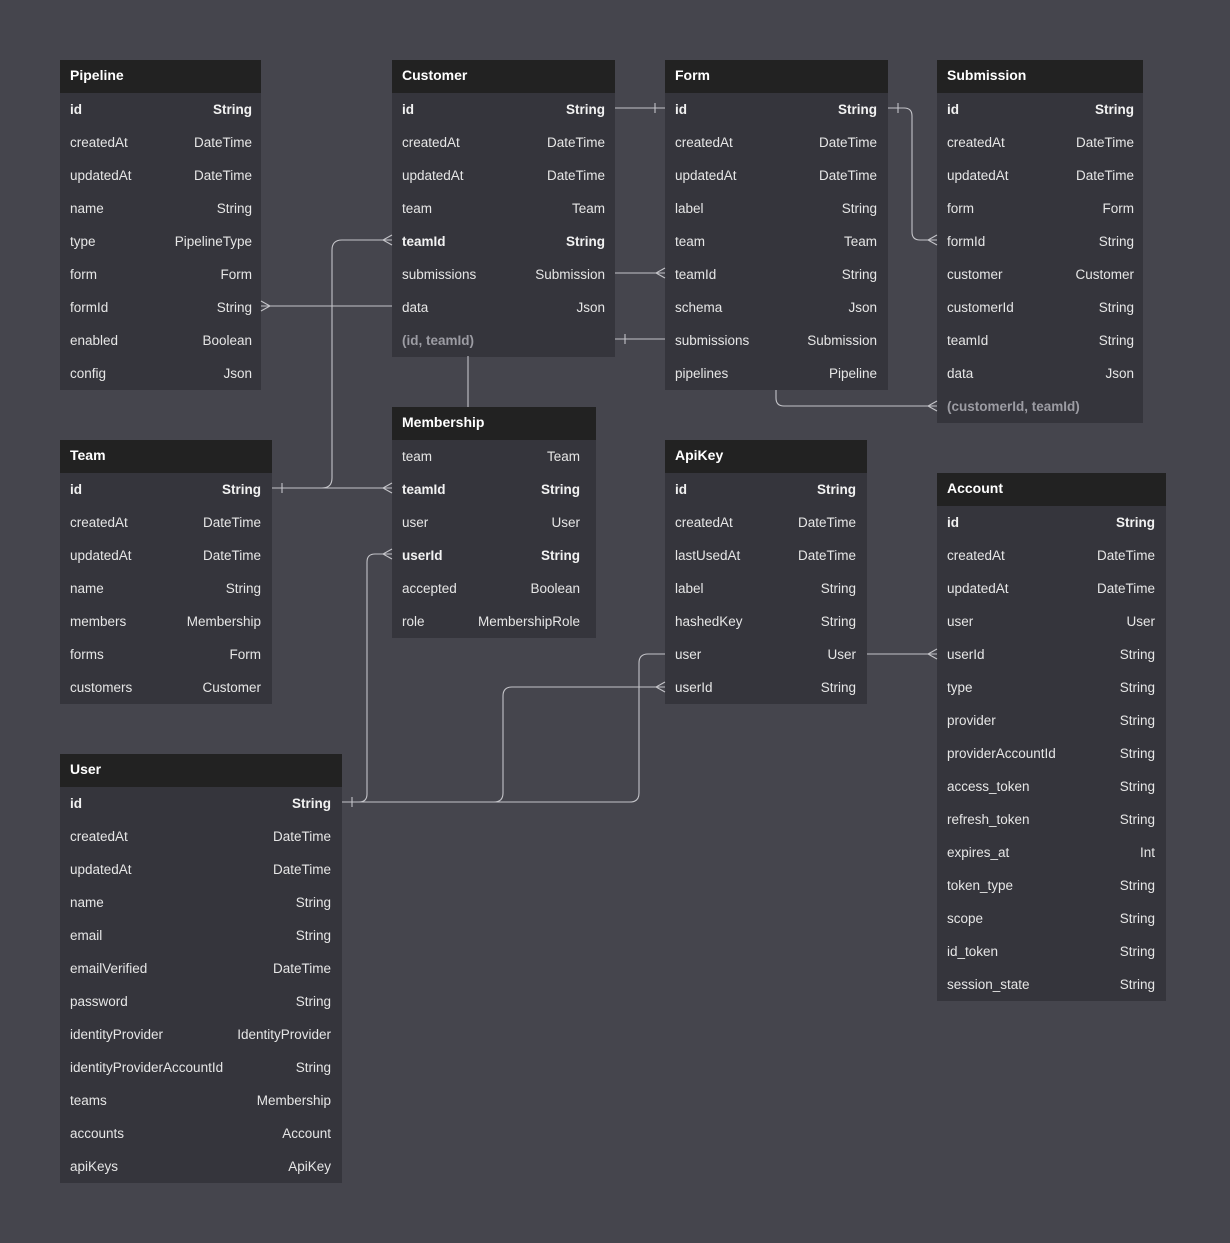 This screenshot has height=1243, width=1230. I want to click on field-name: (id, teamId), so click(438, 340).